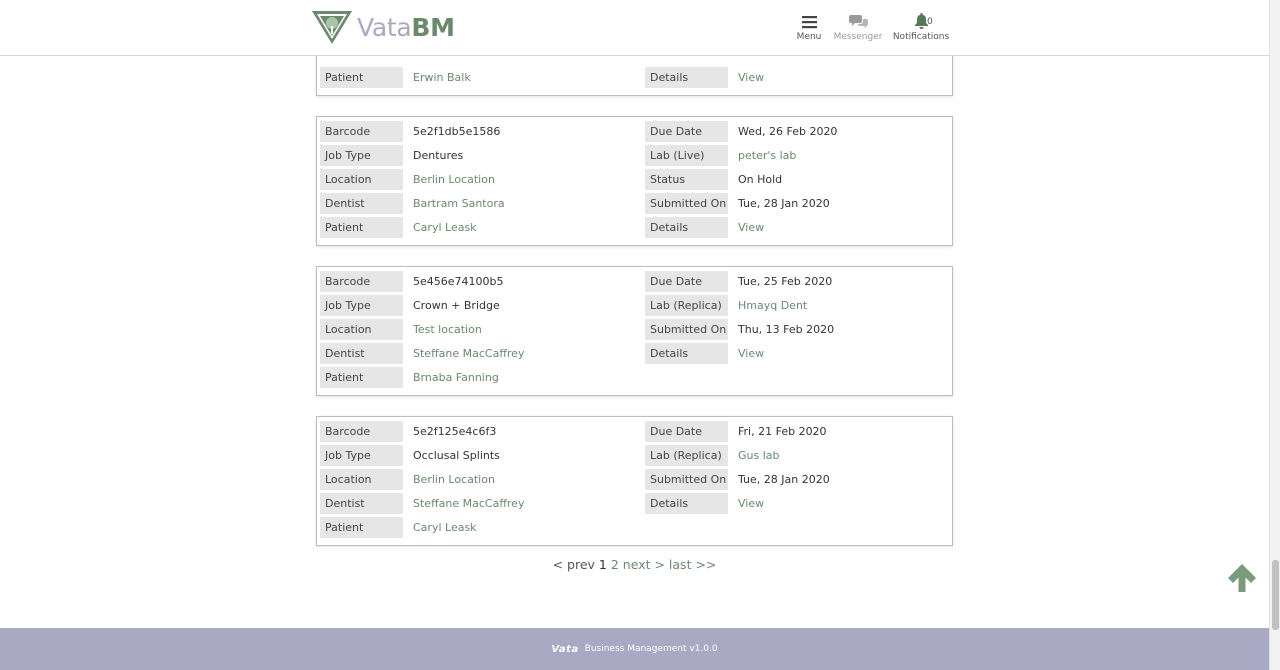 Image resolution: width=1280 pixels, height=670 pixels. I want to click on pagination-current-page: 1, so click(602, 564).